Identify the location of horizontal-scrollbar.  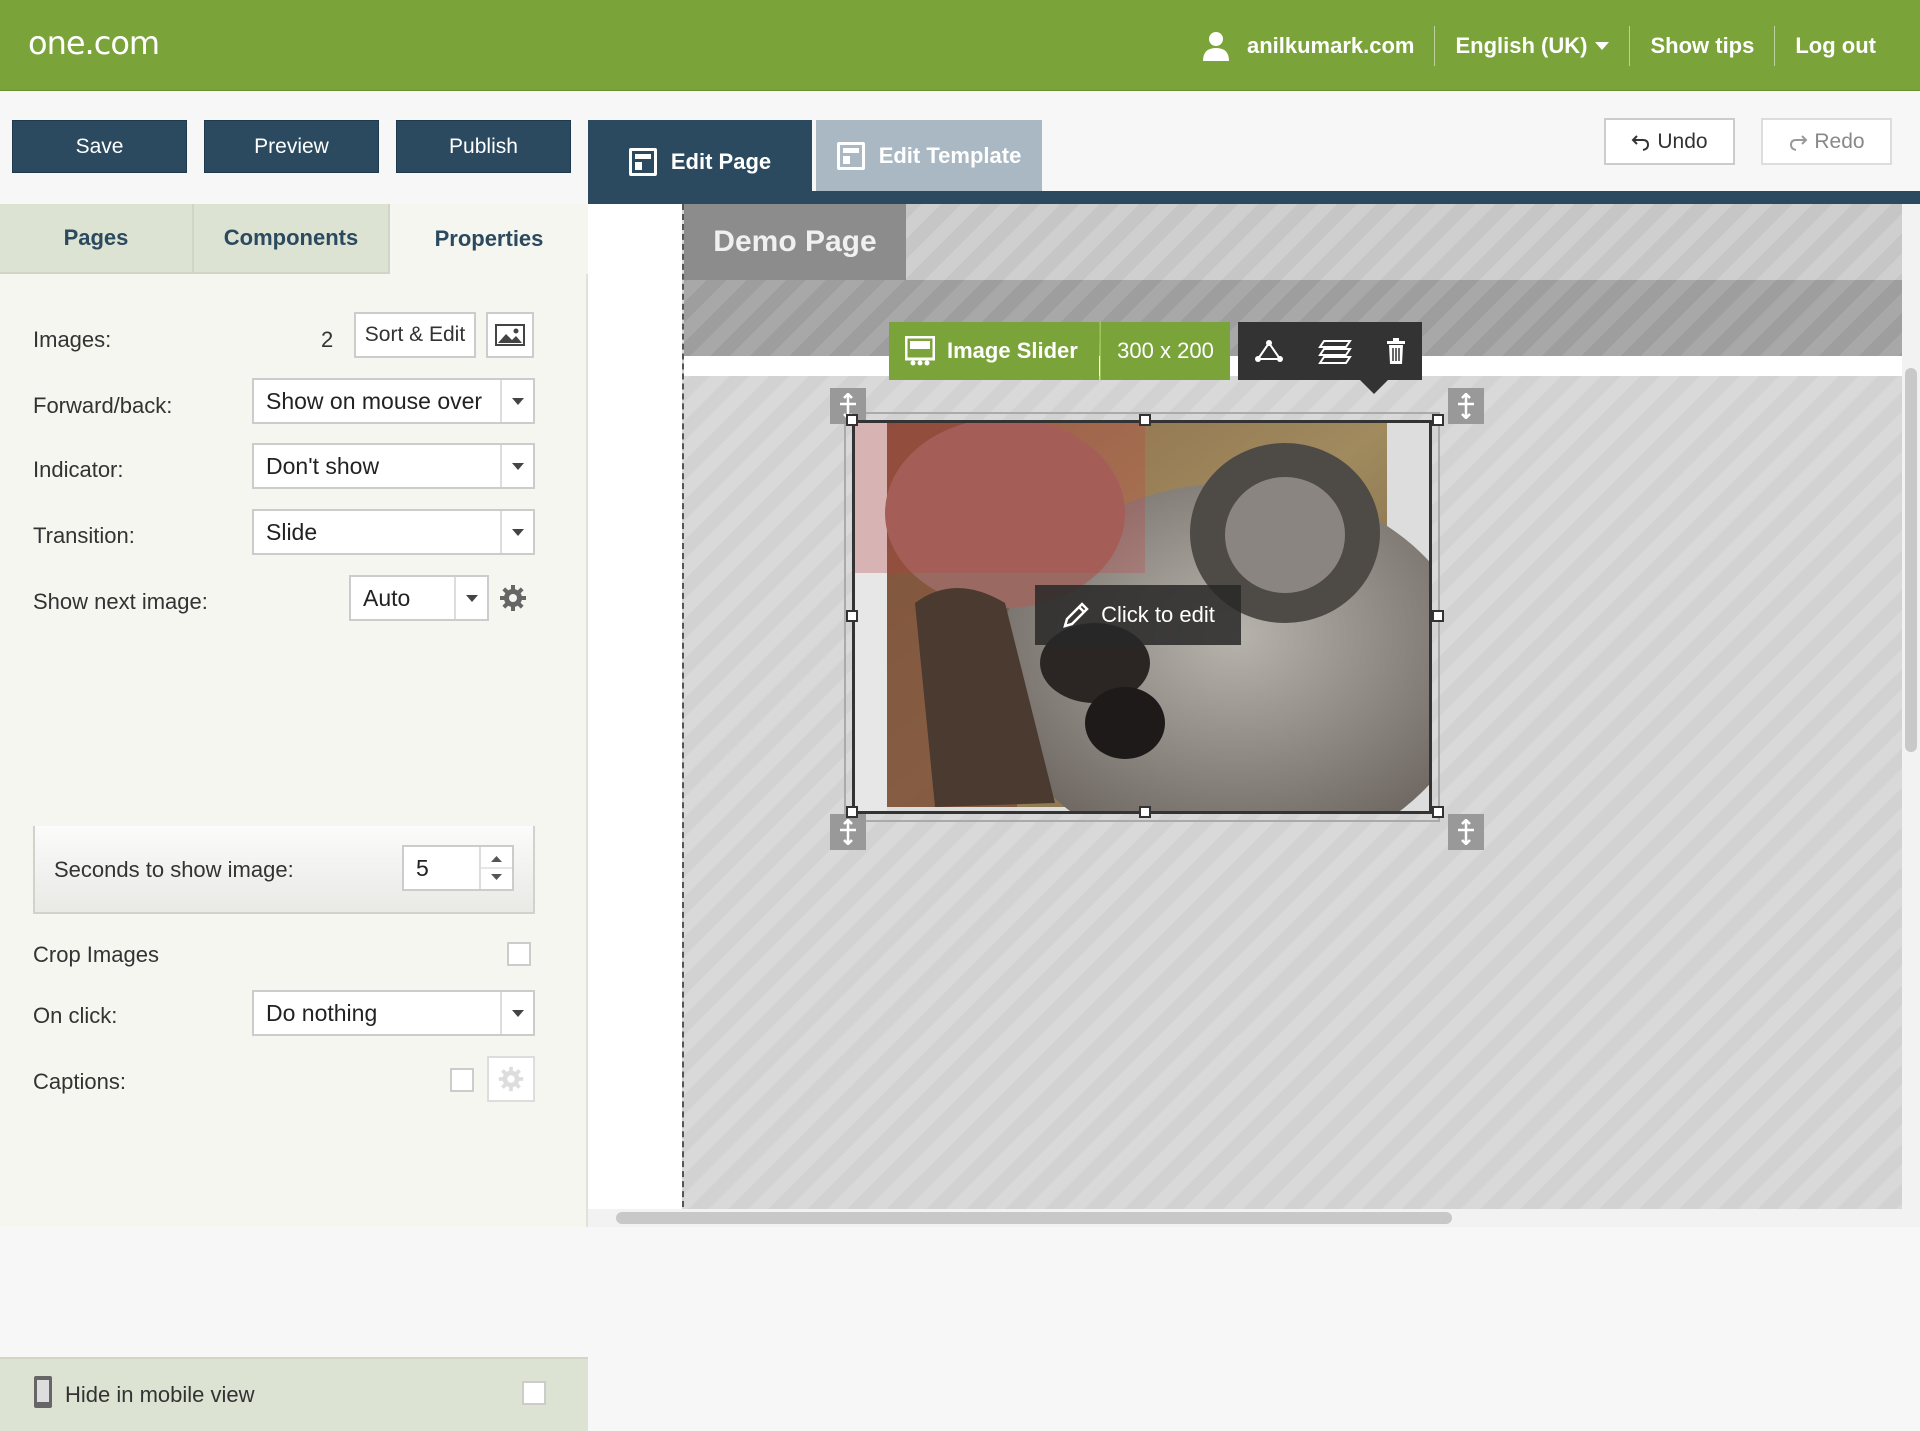
(1254, 1218).